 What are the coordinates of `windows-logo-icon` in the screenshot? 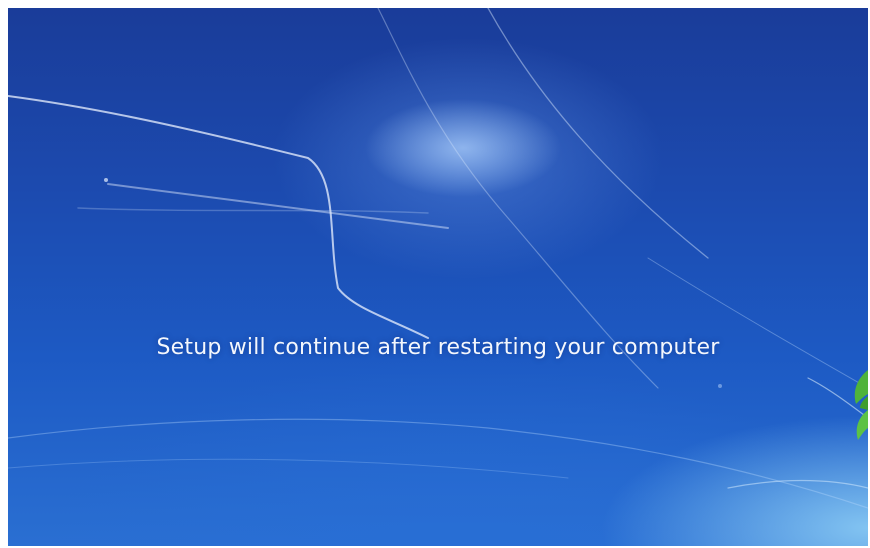 It's located at (861, 405).